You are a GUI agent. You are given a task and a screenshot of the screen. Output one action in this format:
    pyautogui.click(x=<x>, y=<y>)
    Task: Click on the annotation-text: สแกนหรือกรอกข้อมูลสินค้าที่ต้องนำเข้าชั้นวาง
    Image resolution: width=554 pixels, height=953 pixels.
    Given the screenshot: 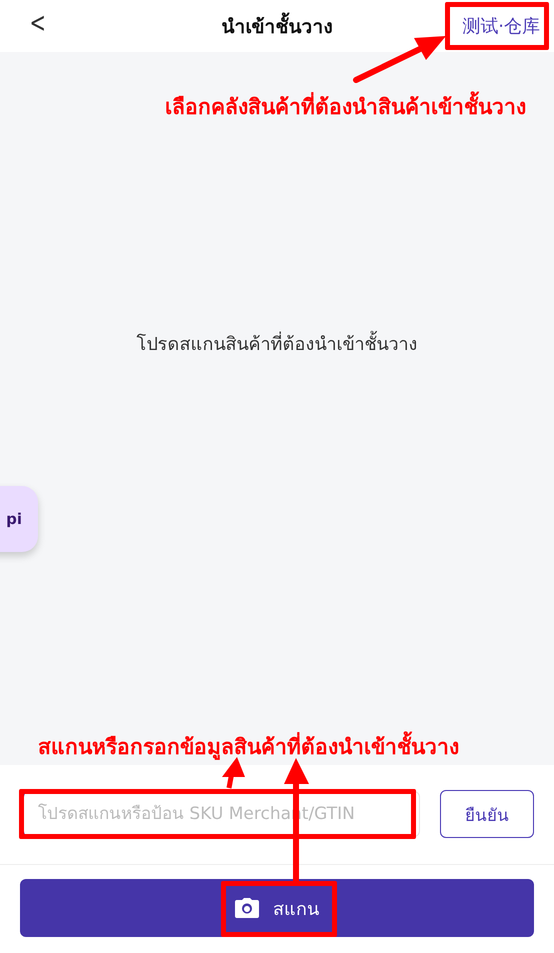 What is the action you would take?
    pyautogui.click(x=248, y=746)
    